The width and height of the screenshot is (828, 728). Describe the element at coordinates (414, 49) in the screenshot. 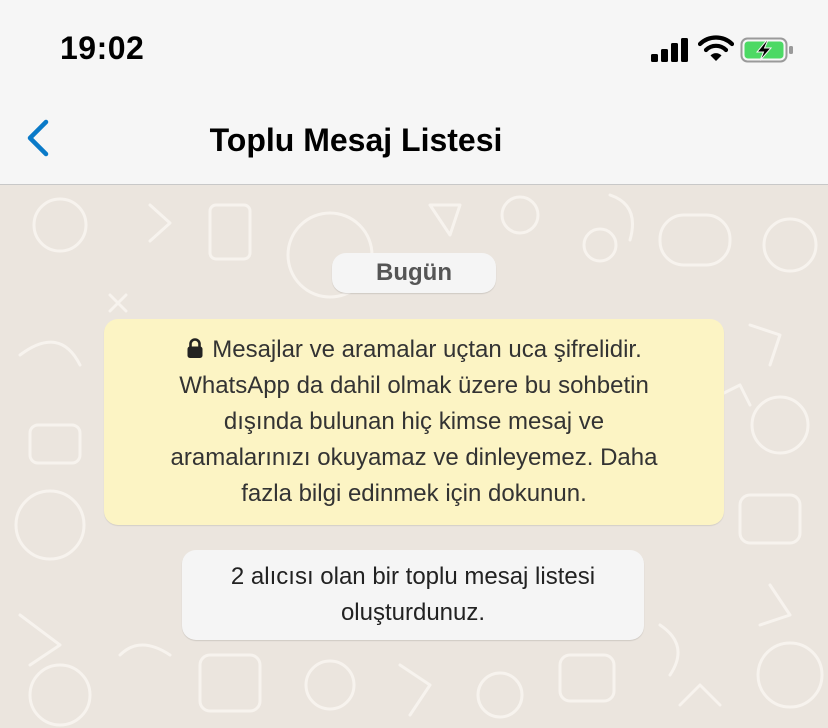

I see `status-bar: 19:02` at that location.